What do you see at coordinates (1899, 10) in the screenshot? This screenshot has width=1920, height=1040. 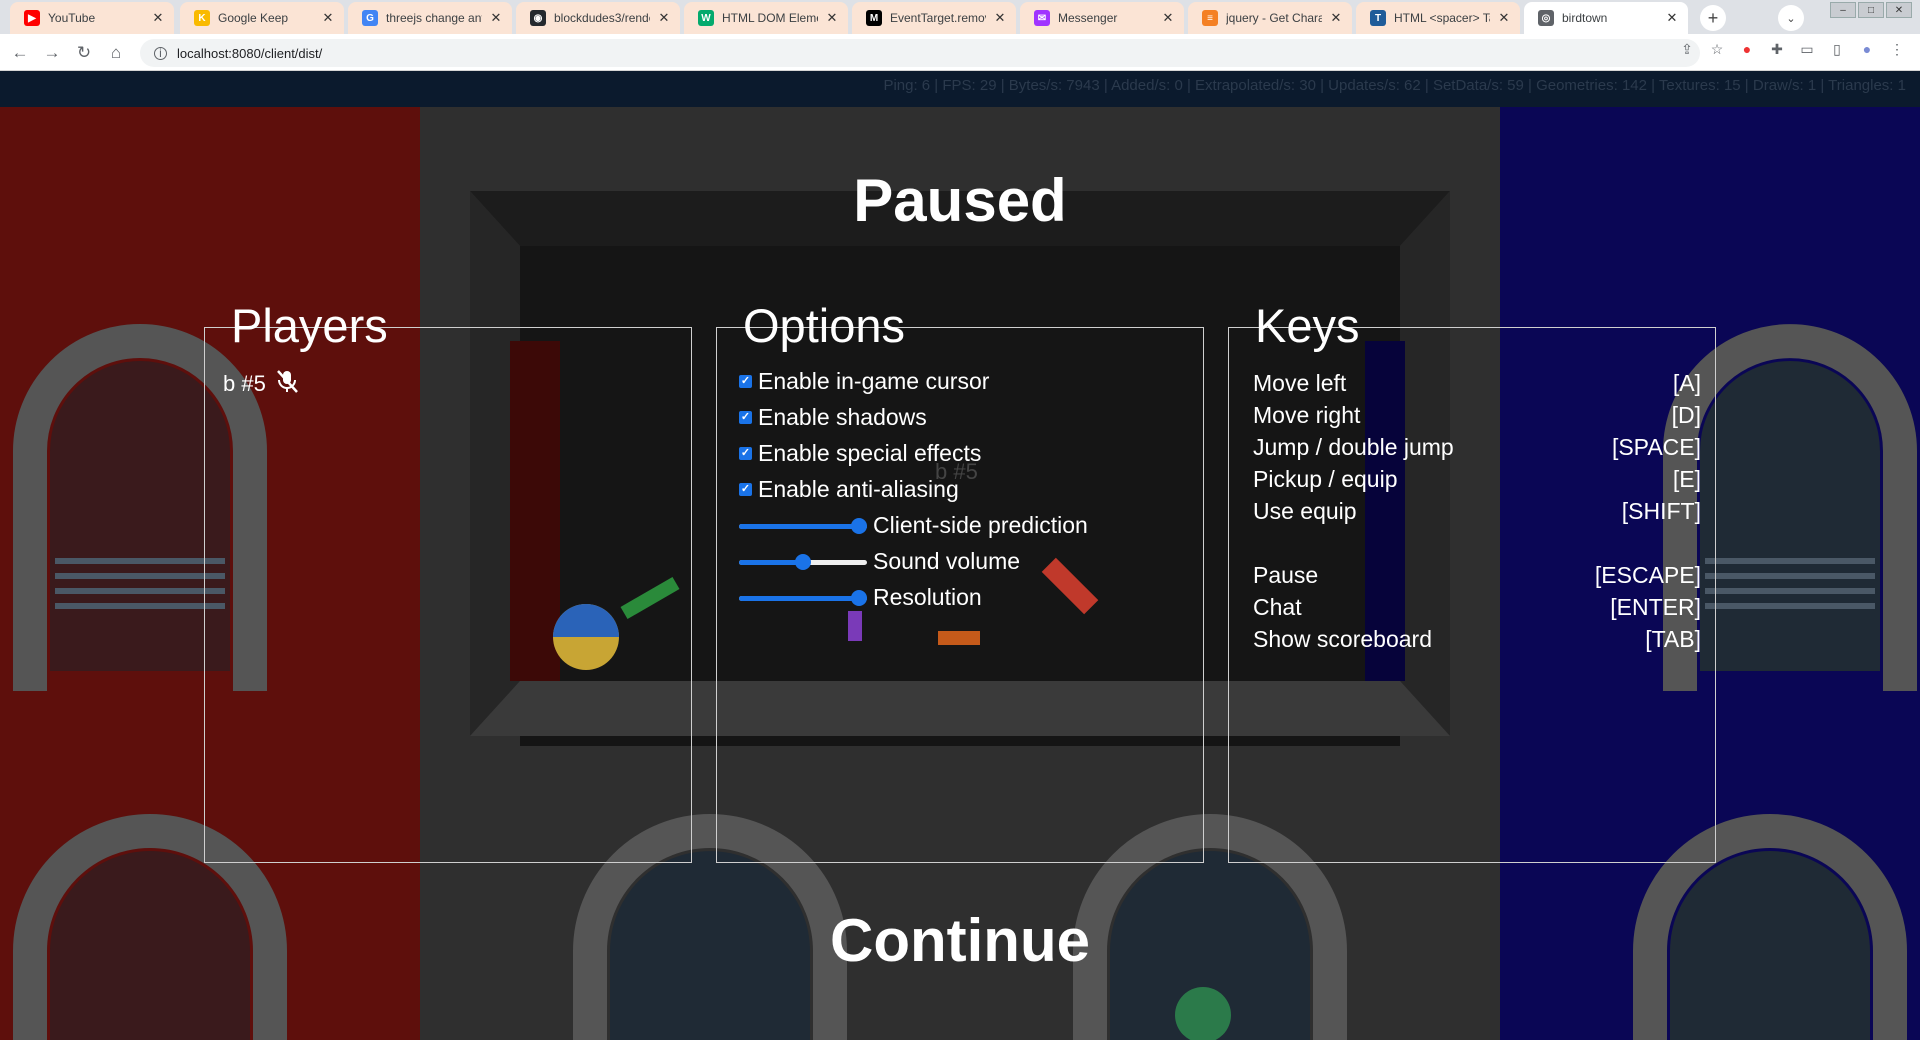 I see `window-close-icon: ✕` at bounding box center [1899, 10].